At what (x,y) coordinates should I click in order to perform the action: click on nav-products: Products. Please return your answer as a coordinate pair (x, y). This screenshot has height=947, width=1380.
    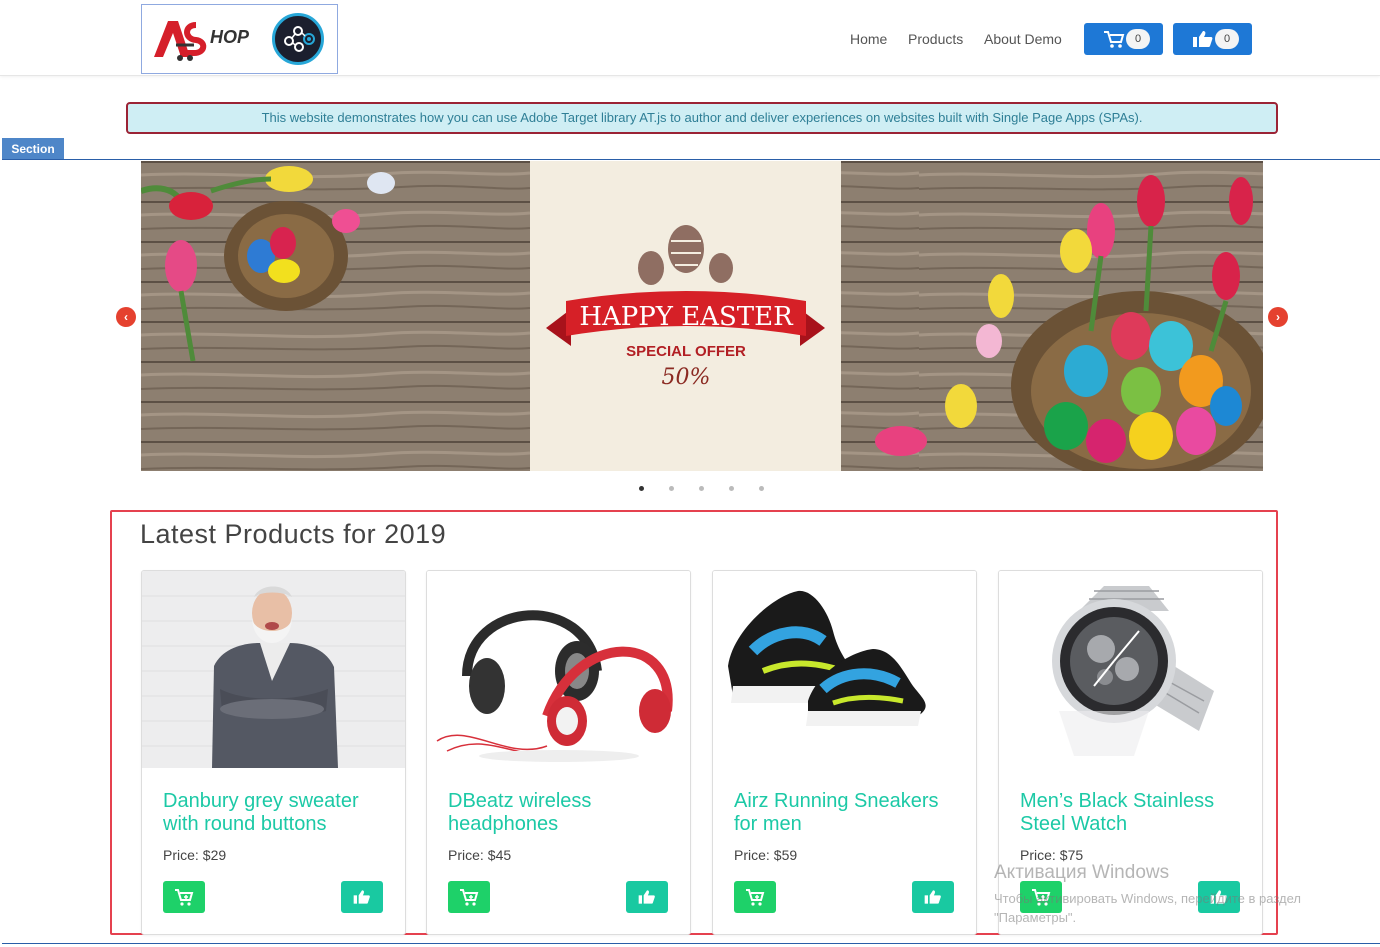
    Looking at the image, I should click on (935, 39).